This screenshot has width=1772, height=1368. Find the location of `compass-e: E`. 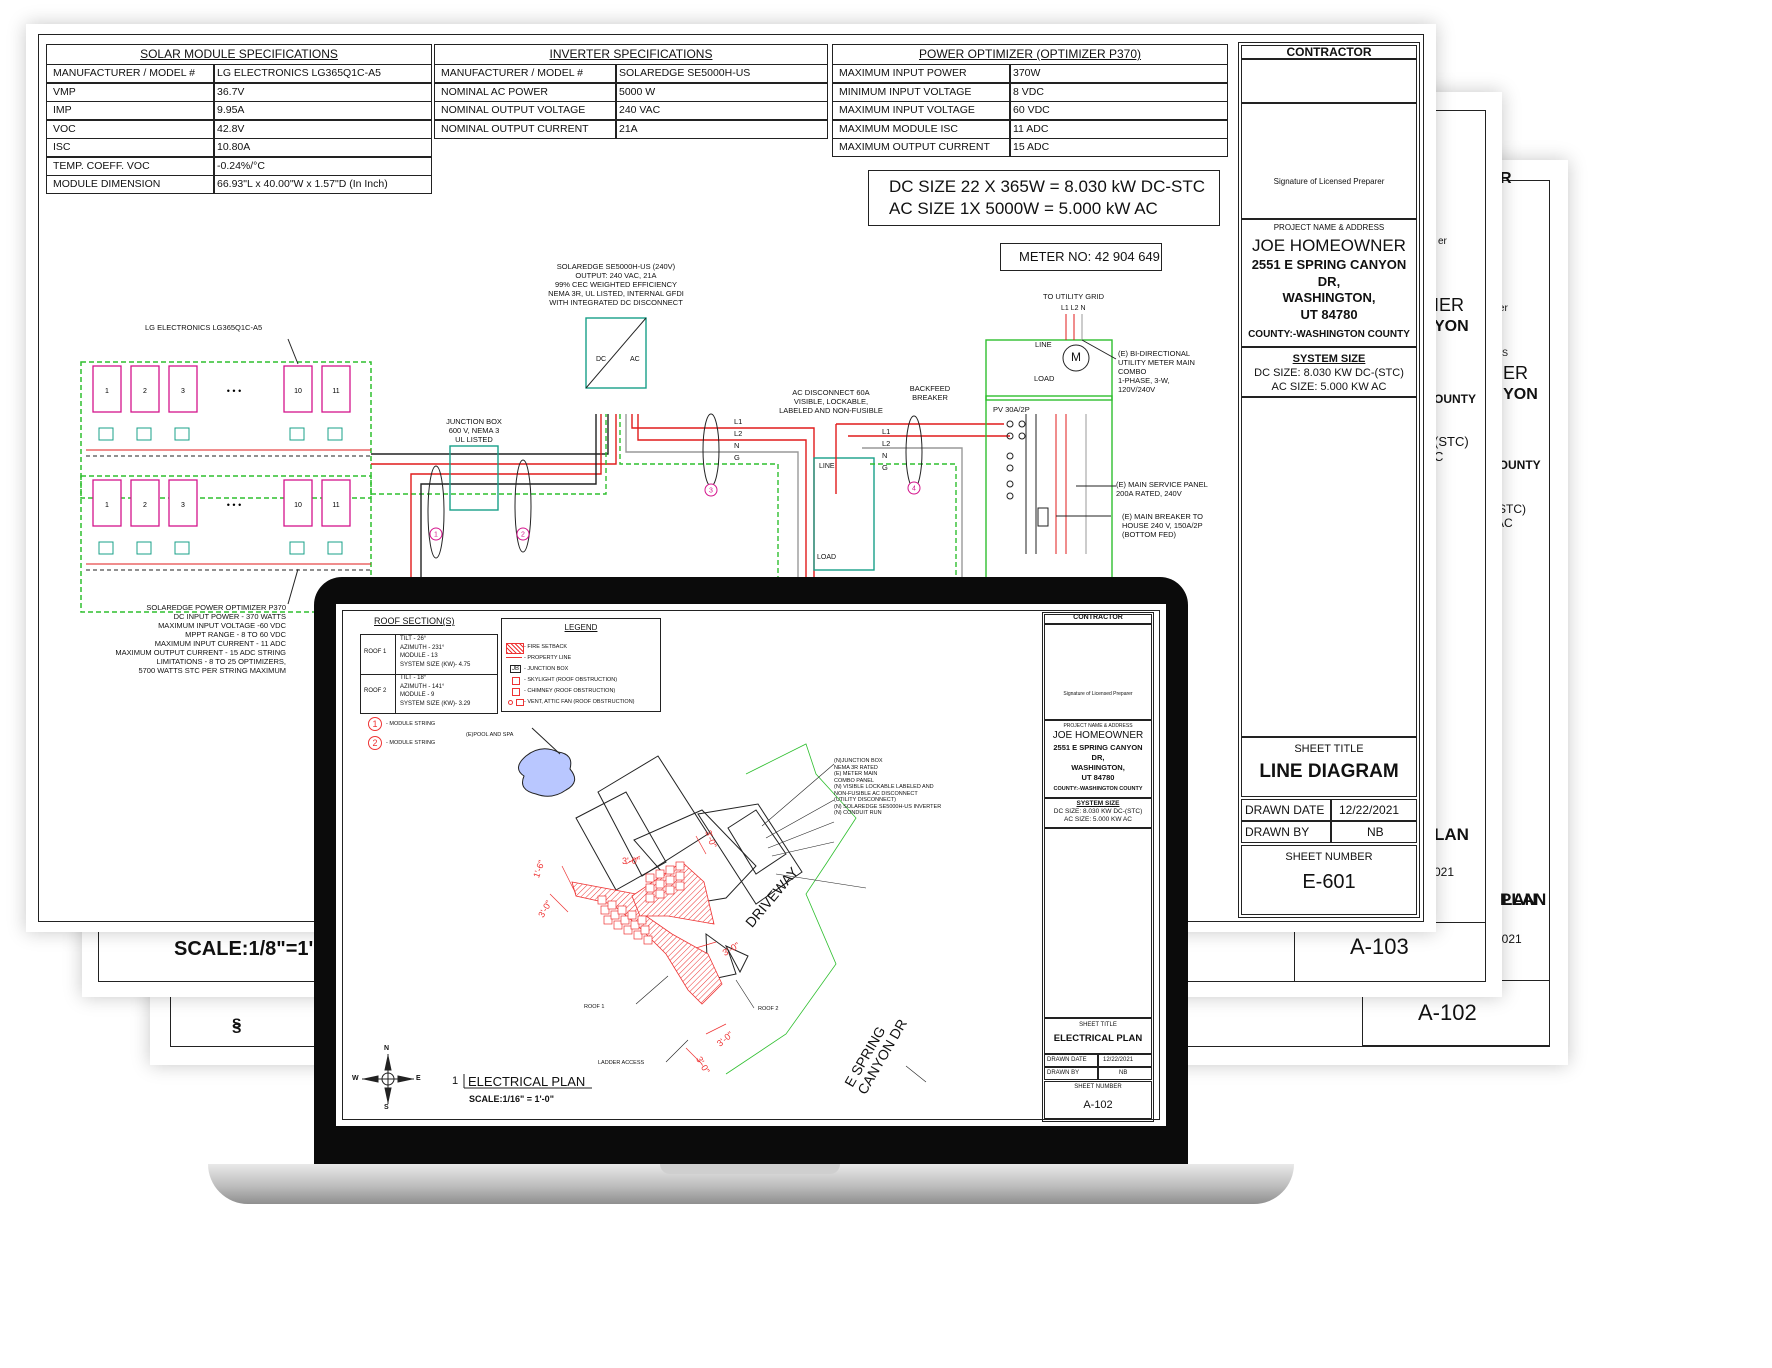

compass-e: E is located at coordinates (418, 1078).